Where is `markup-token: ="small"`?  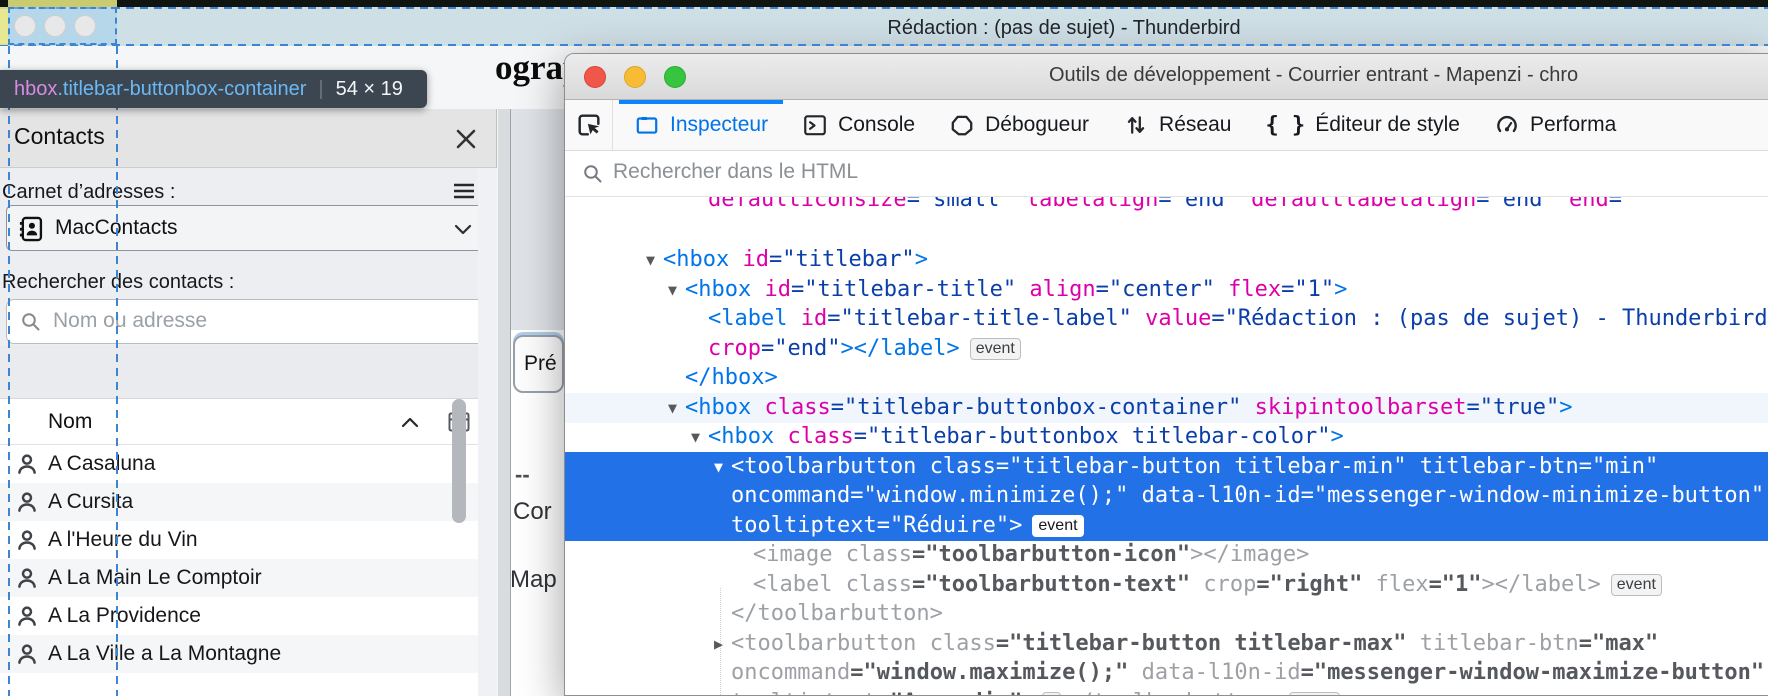 markup-token: ="small" is located at coordinates (959, 204).